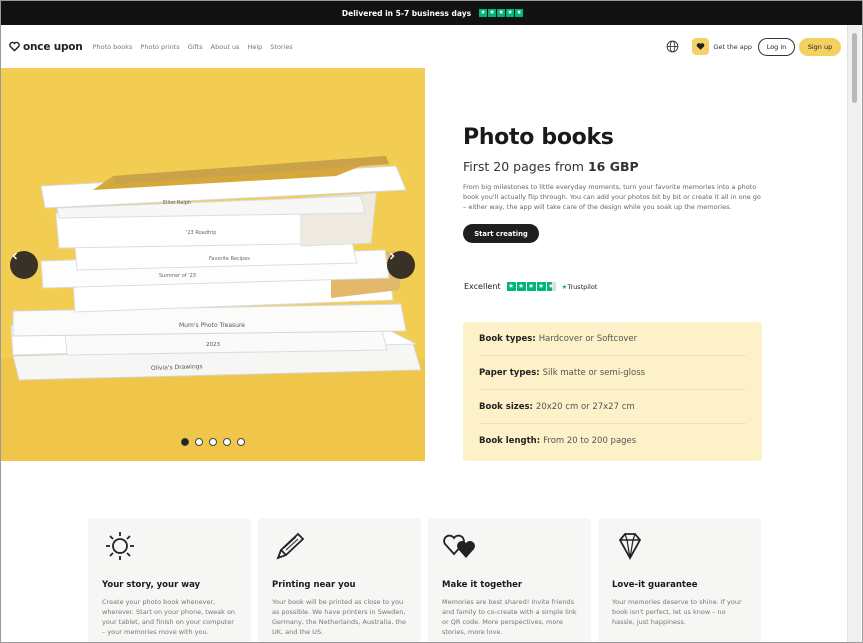  What do you see at coordinates (501, 233) in the screenshot?
I see `start-creating-button: Start creating` at bounding box center [501, 233].